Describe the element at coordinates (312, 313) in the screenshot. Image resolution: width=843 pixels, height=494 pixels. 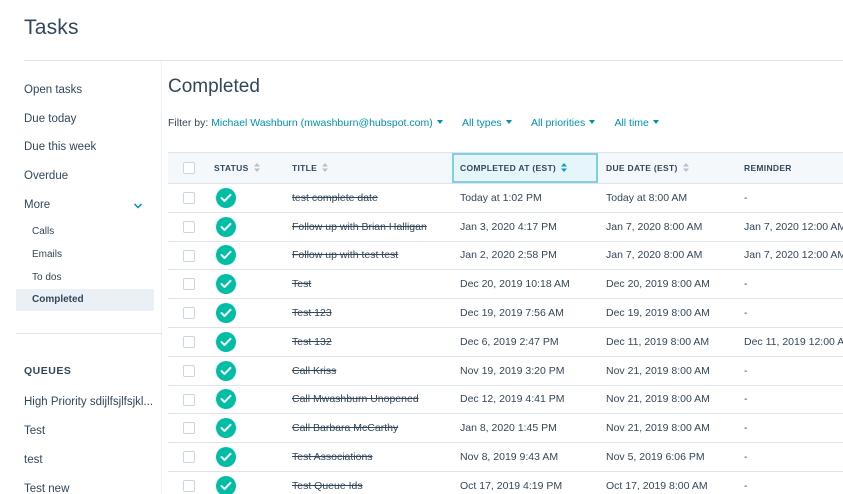
I see `task-title-link: Test 123` at that location.